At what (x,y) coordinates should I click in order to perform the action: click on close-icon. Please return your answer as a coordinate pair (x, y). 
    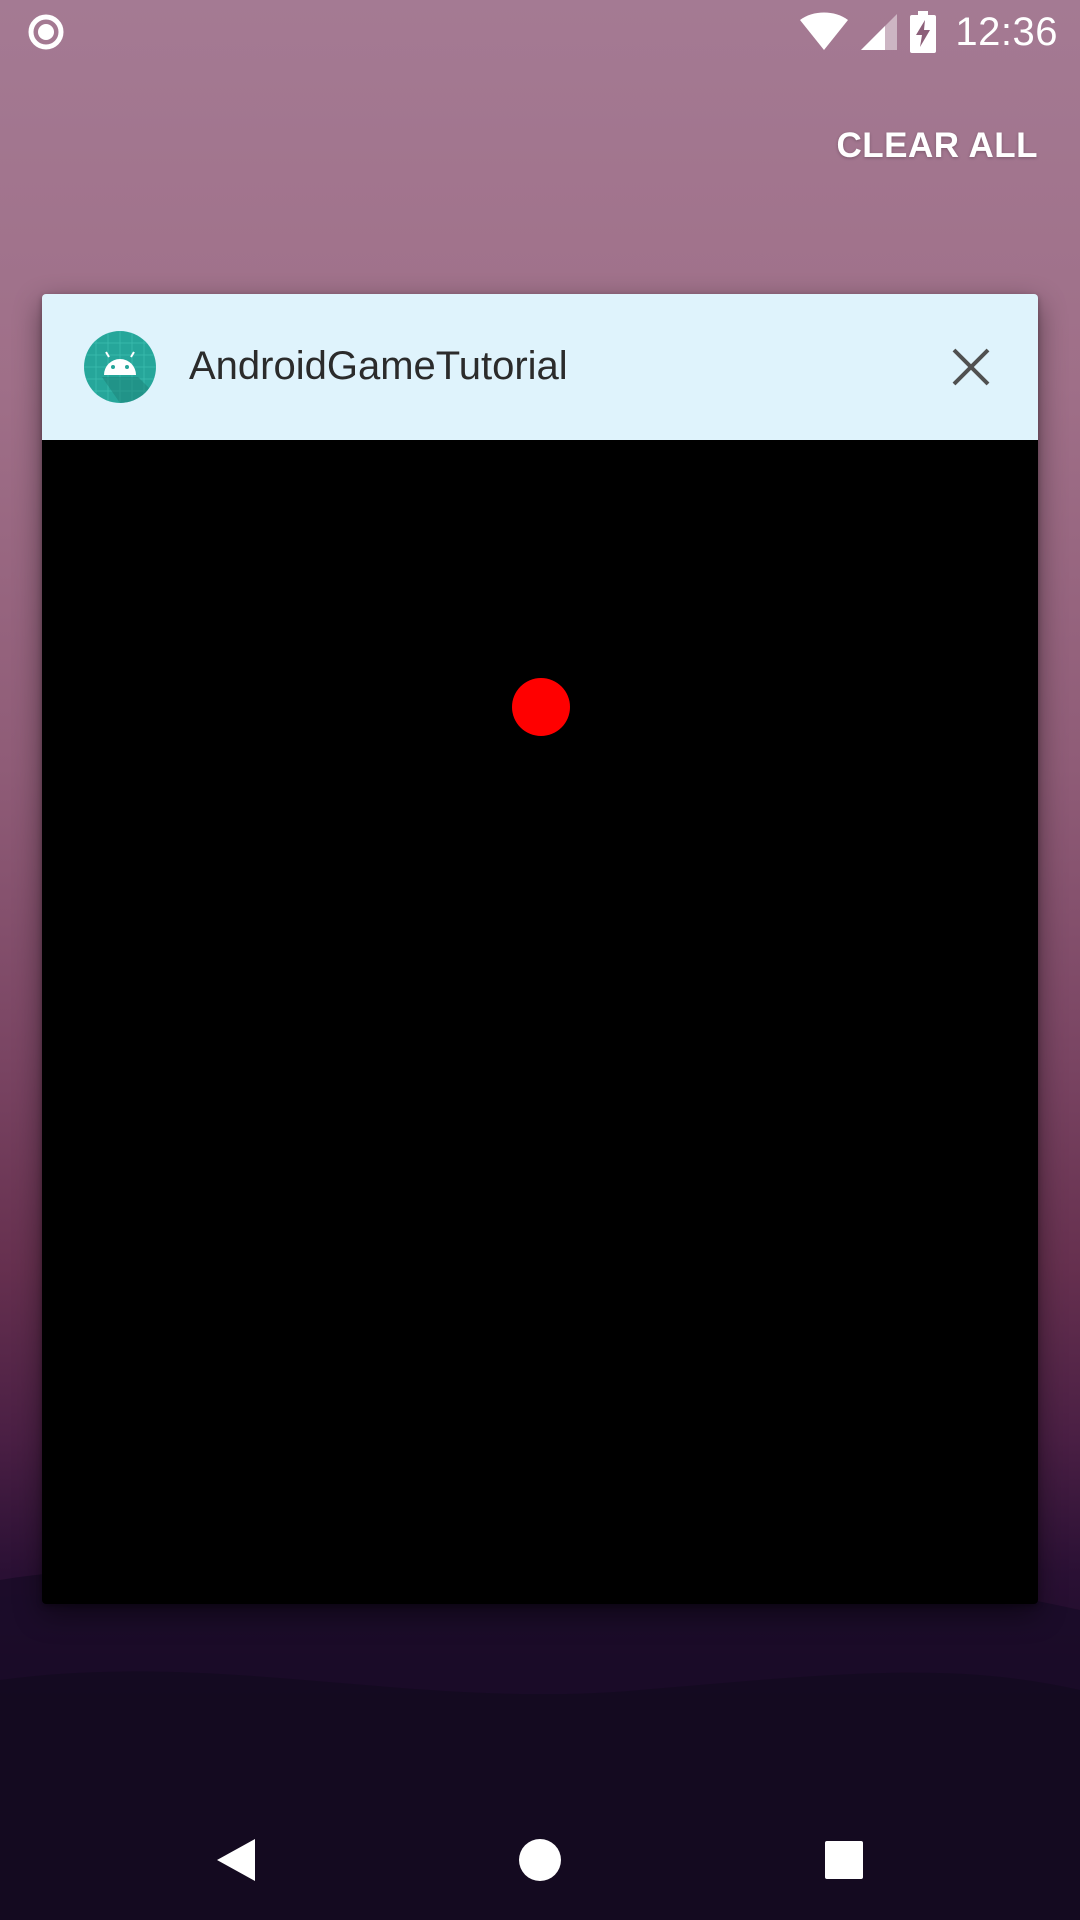
    Looking at the image, I should click on (971, 367).